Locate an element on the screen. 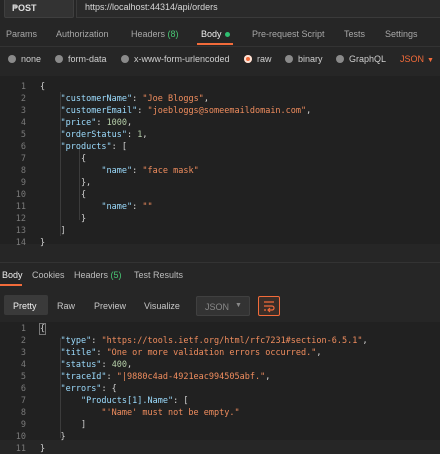 The image size is (440, 454). wrap-lines-button is located at coordinates (269, 306).